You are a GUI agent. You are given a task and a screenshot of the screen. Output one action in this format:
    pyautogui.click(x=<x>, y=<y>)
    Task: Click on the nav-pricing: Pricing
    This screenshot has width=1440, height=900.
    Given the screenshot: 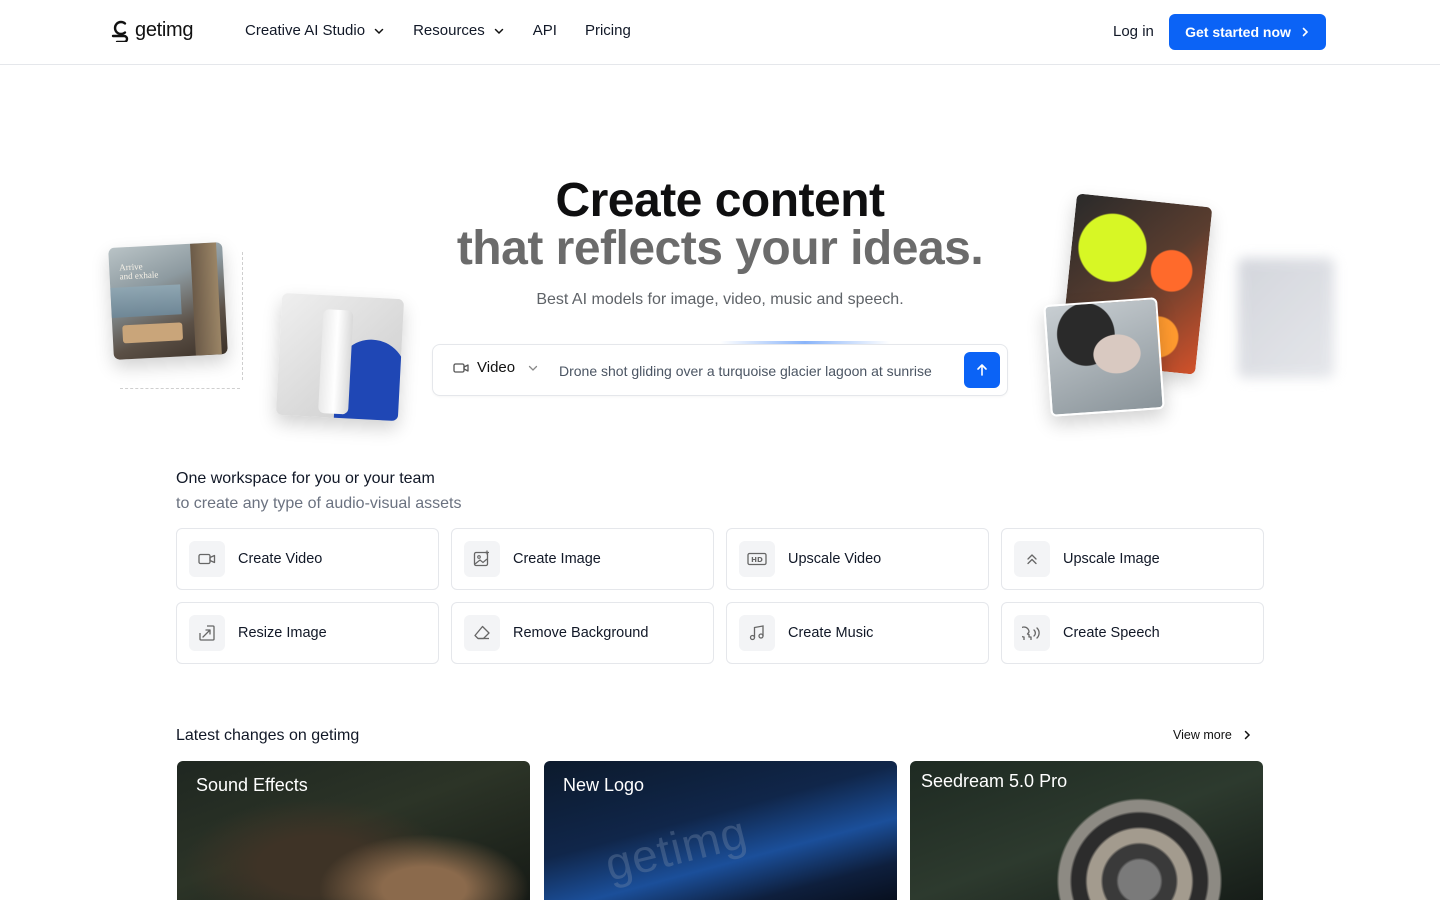 What is the action you would take?
    pyautogui.click(x=608, y=30)
    